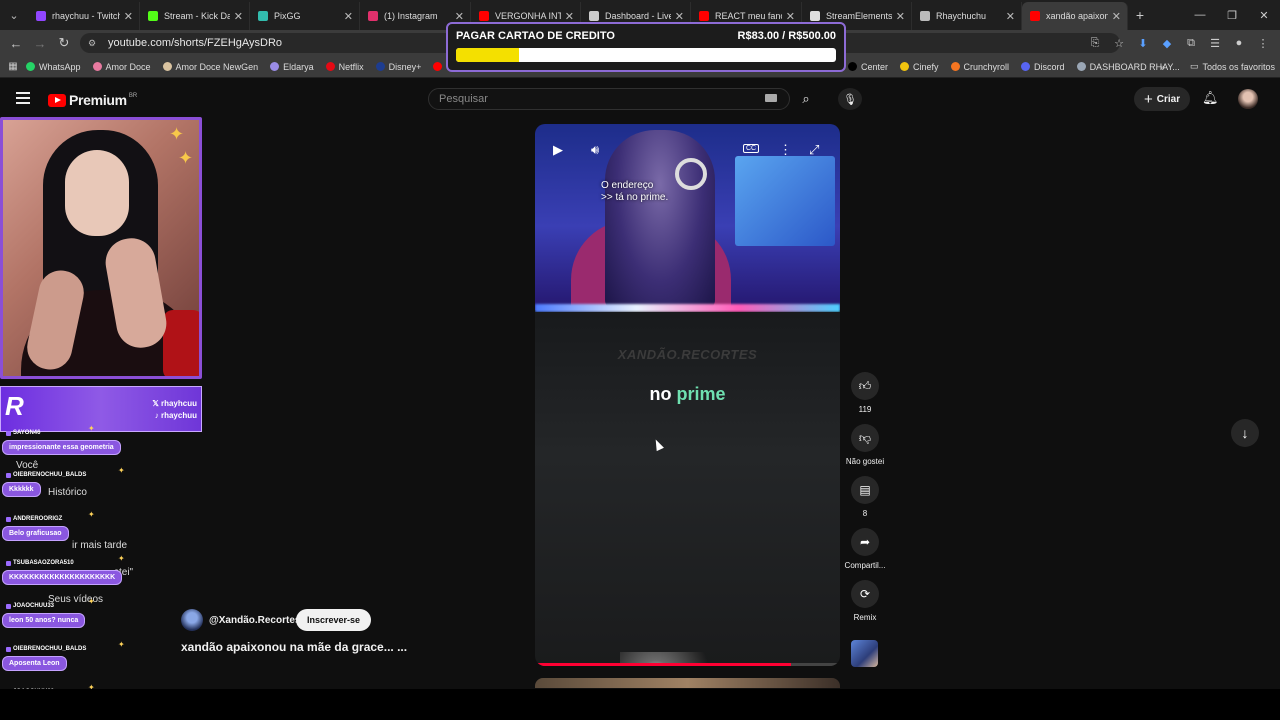 Image resolution: width=1280 pixels, height=720 pixels. Describe the element at coordinates (1162, 67) in the screenshot. I see `more-bookmarks-icon: »` at that location.